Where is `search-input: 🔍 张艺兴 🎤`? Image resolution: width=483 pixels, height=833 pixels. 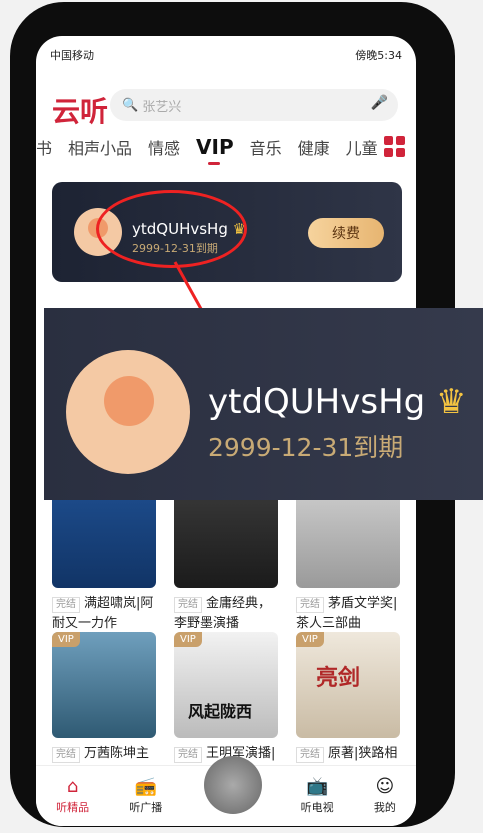
search-input: 🔍 张艺兴 🎤 is located at coordinates (254, 105).